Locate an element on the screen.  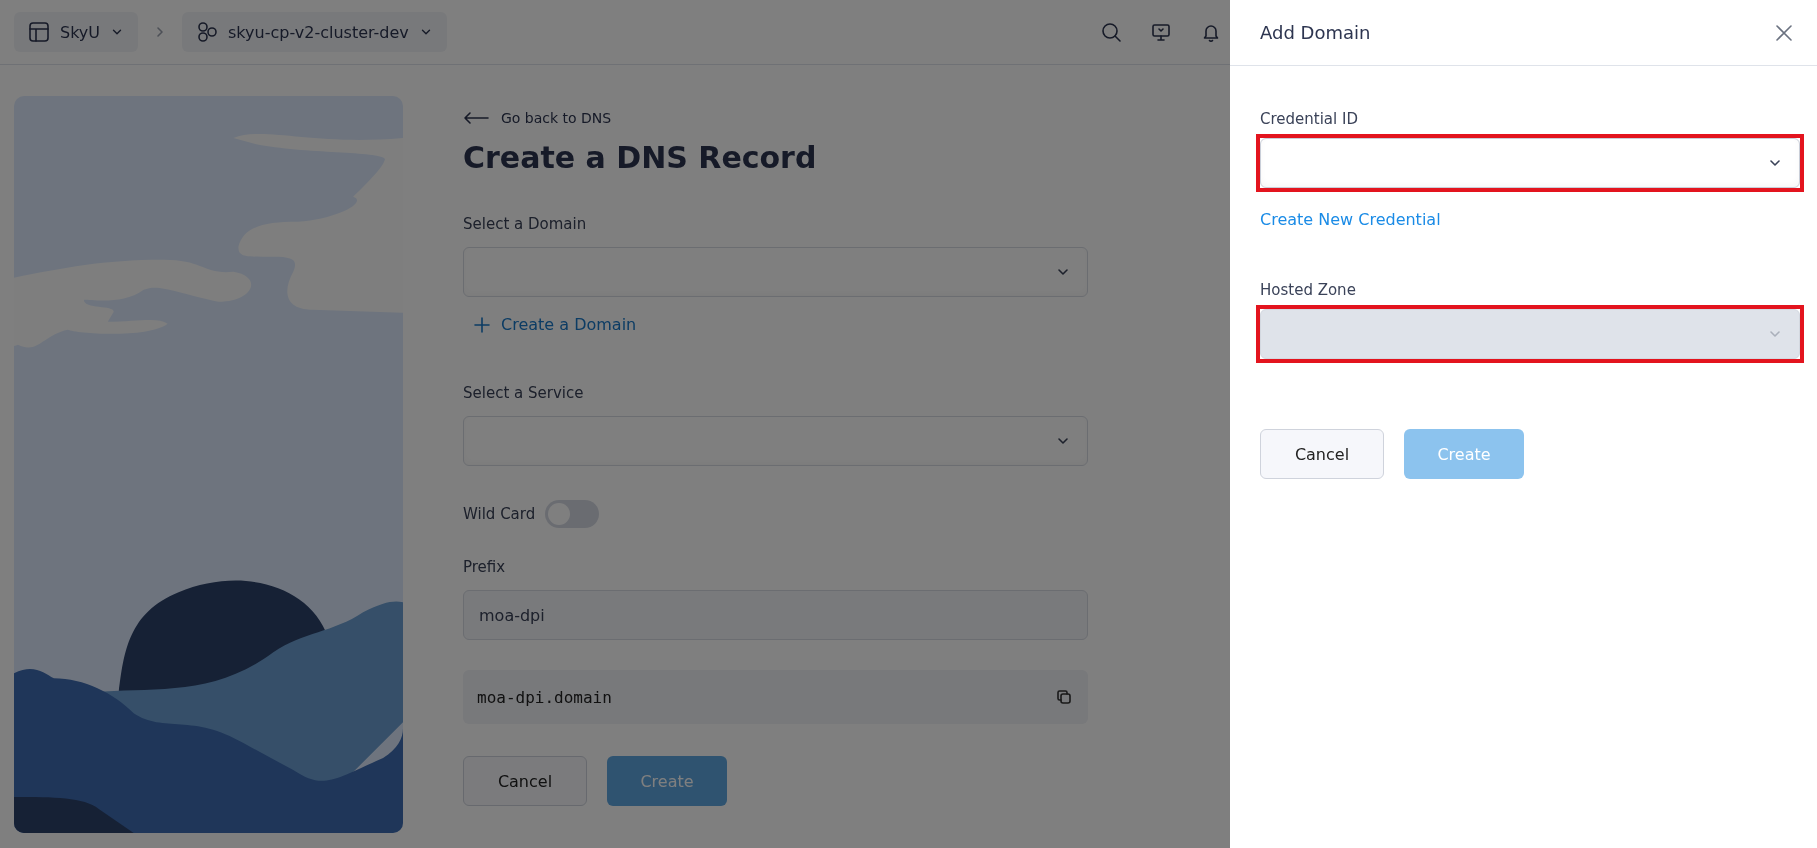
breadcrumb-button: skyu-cp-v2-cluster-dev is located at coordinates (314, 32).